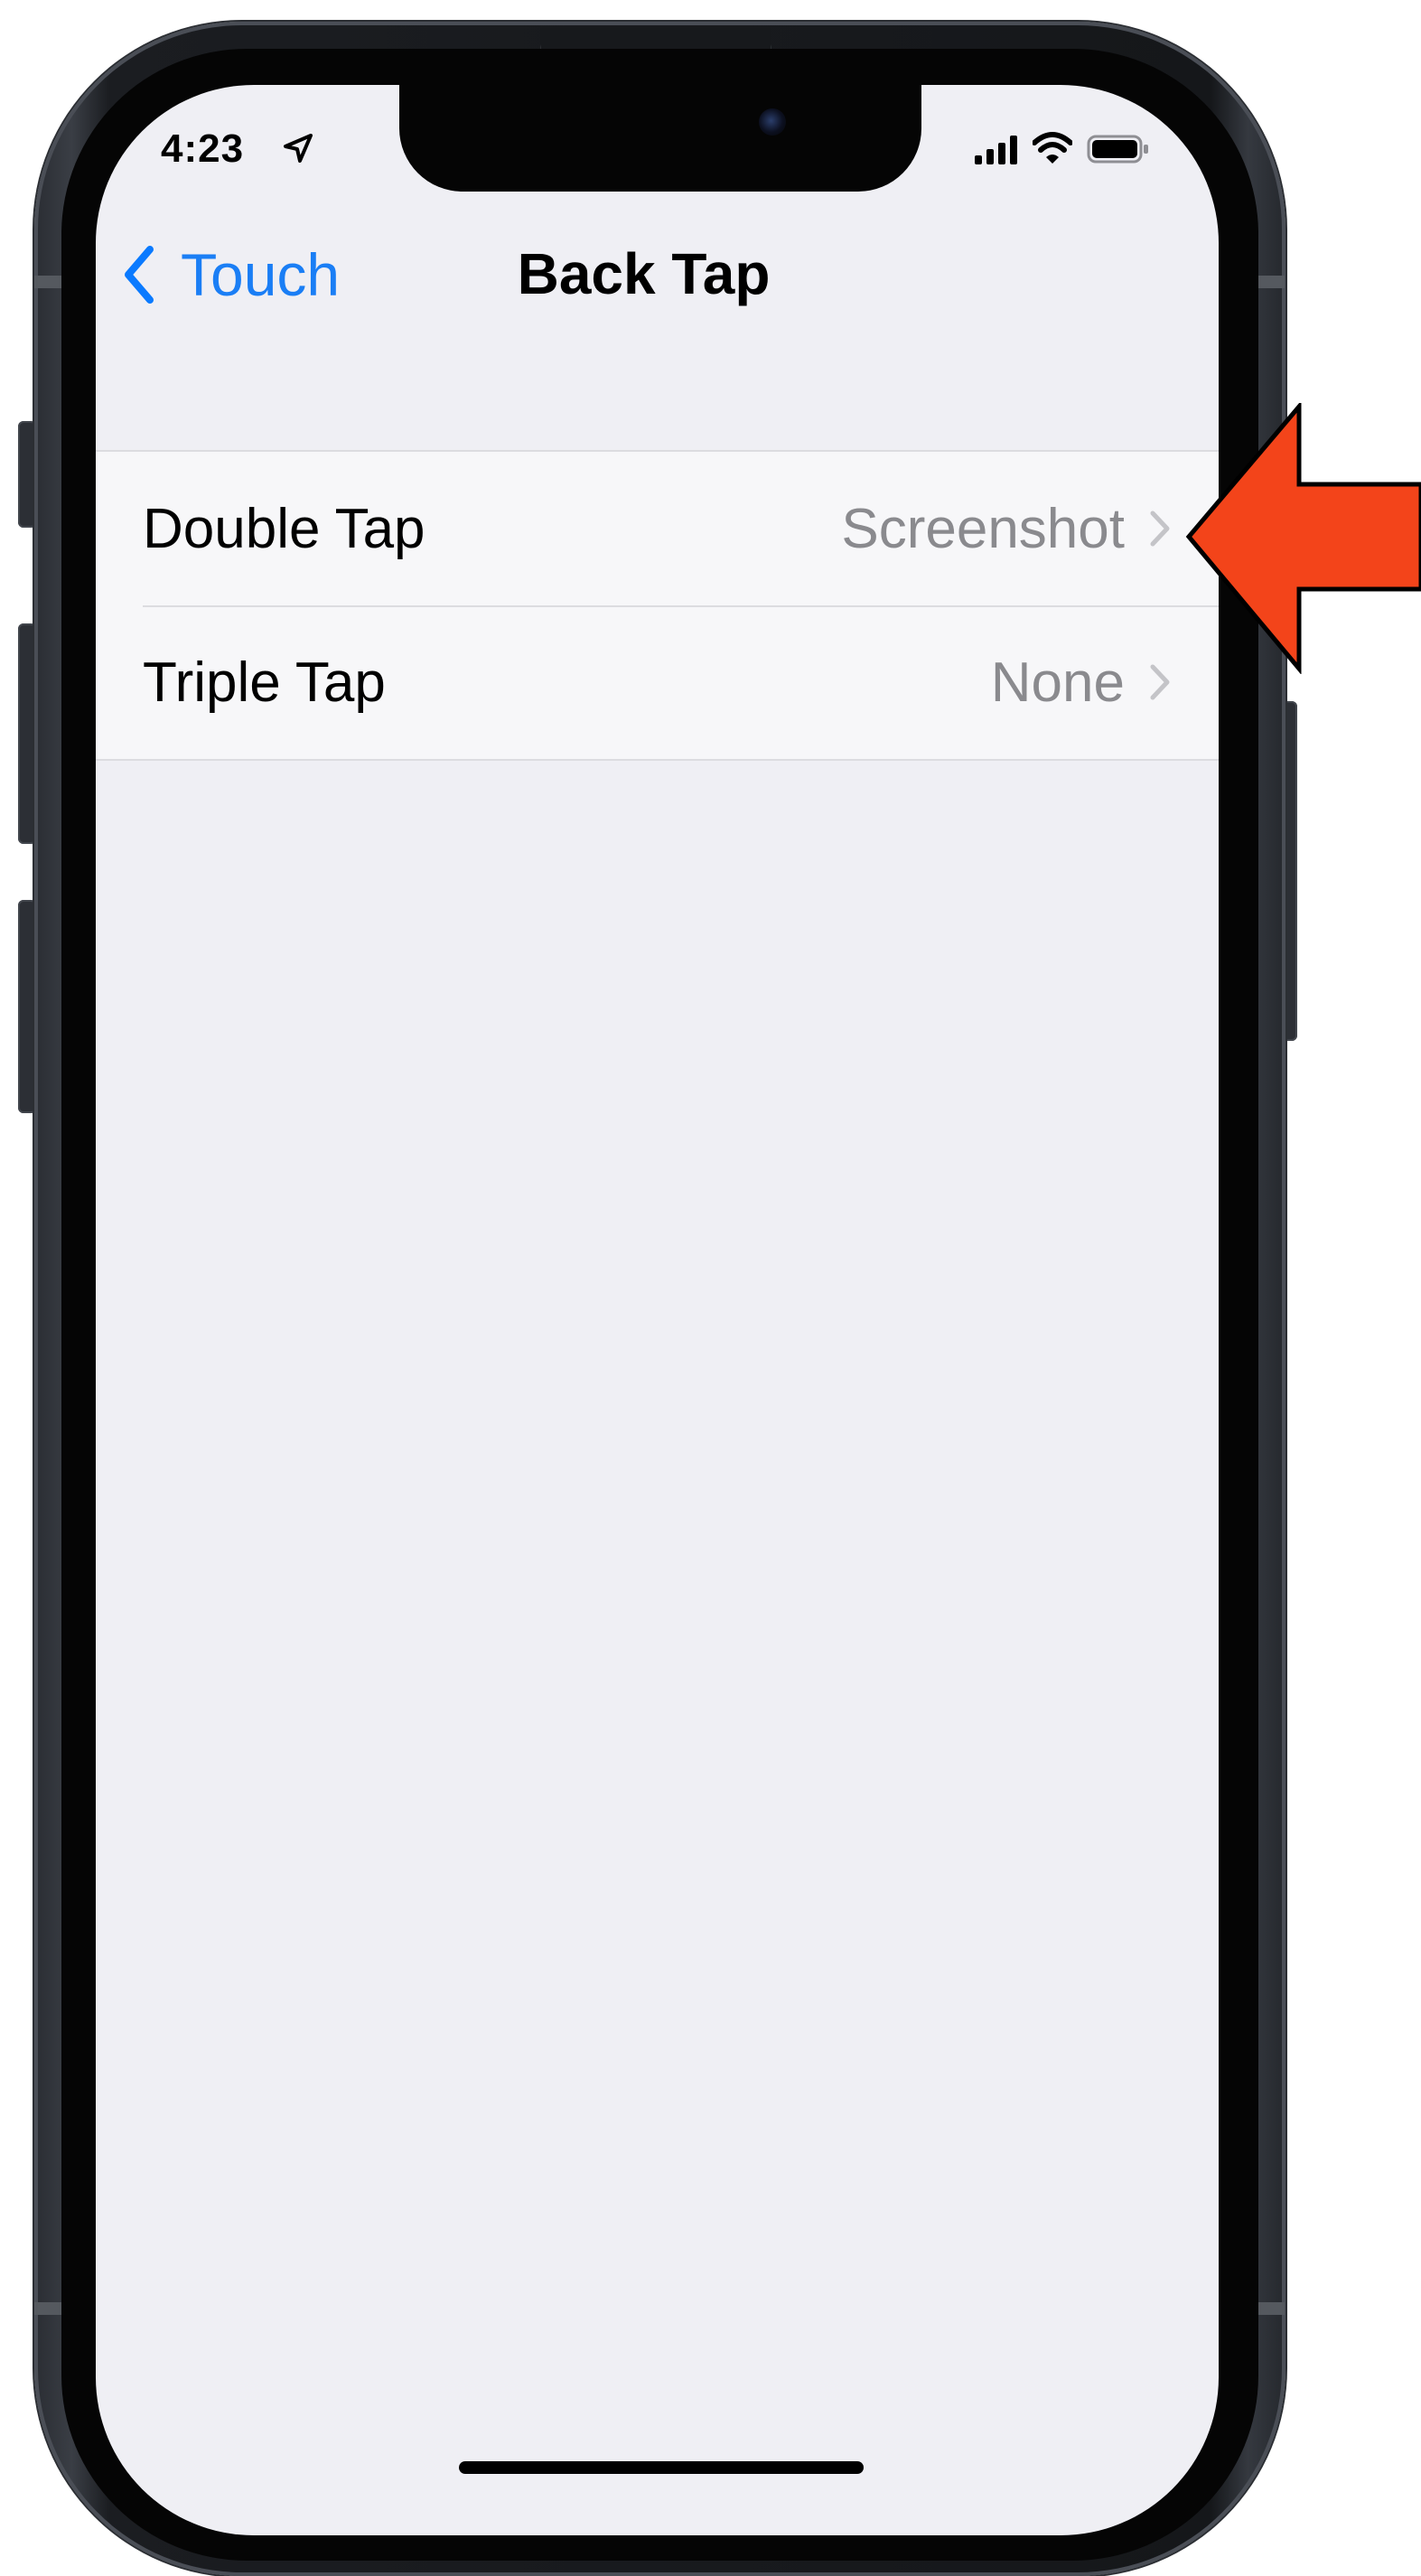  I want to click on list-item-triple-tap: Triple Tap None, so click(657, 682).